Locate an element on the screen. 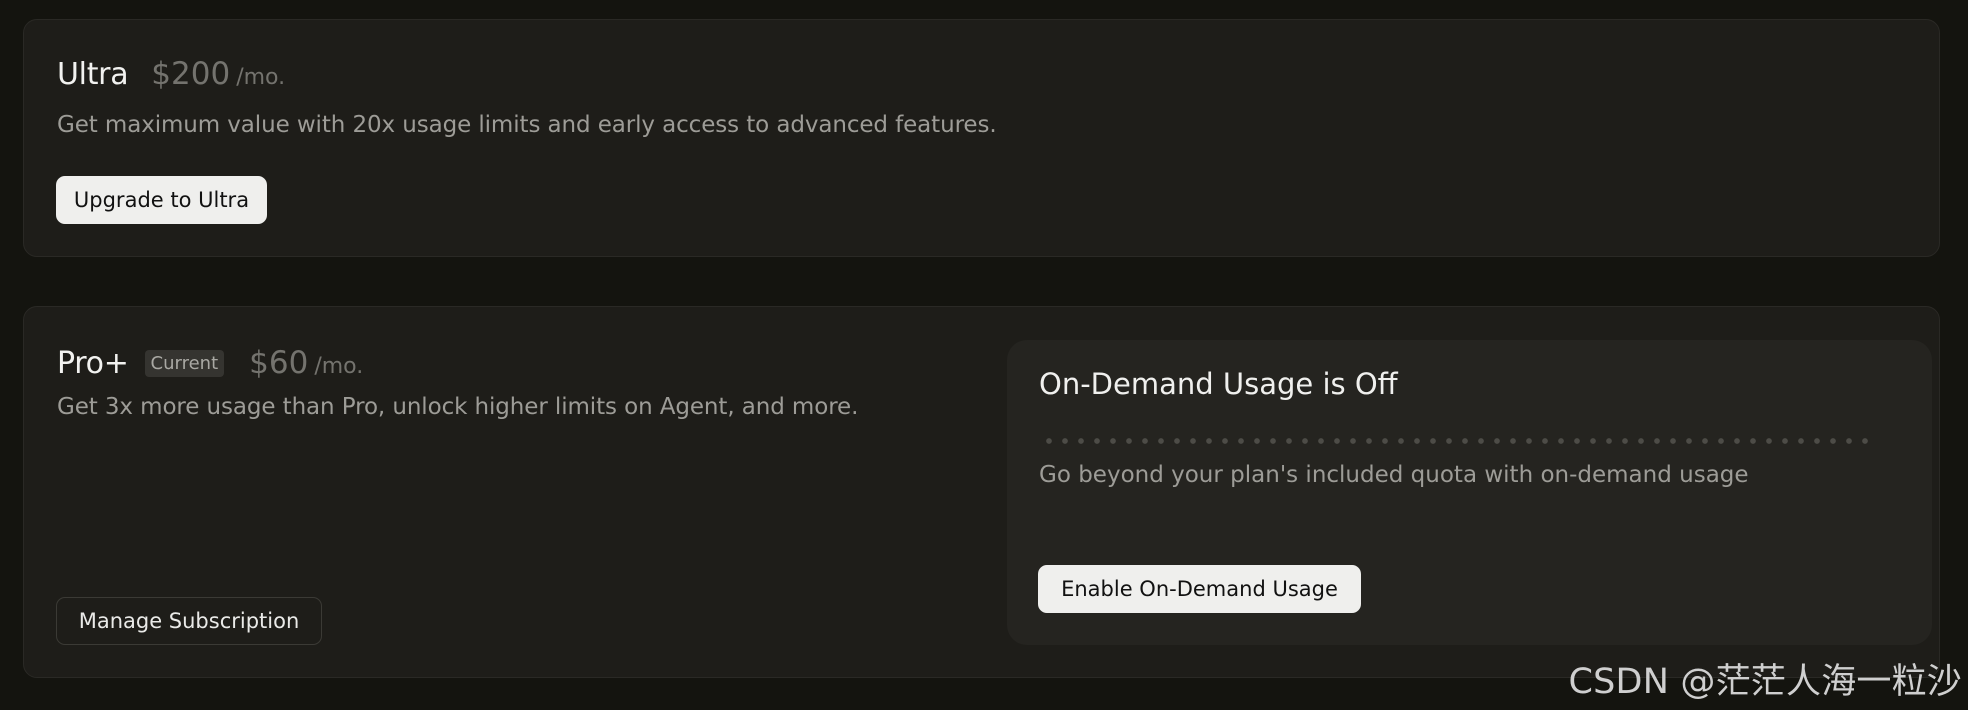  enable-on-demand-usage-button: Enable On-Demand Usage is located at coordinates (1199, 589).